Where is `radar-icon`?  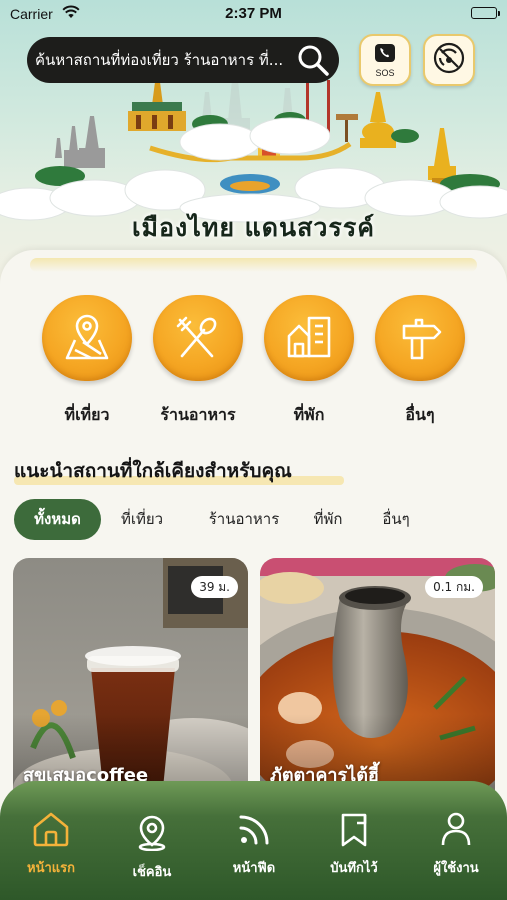
radar-icon is located at coordinates (449, 60).